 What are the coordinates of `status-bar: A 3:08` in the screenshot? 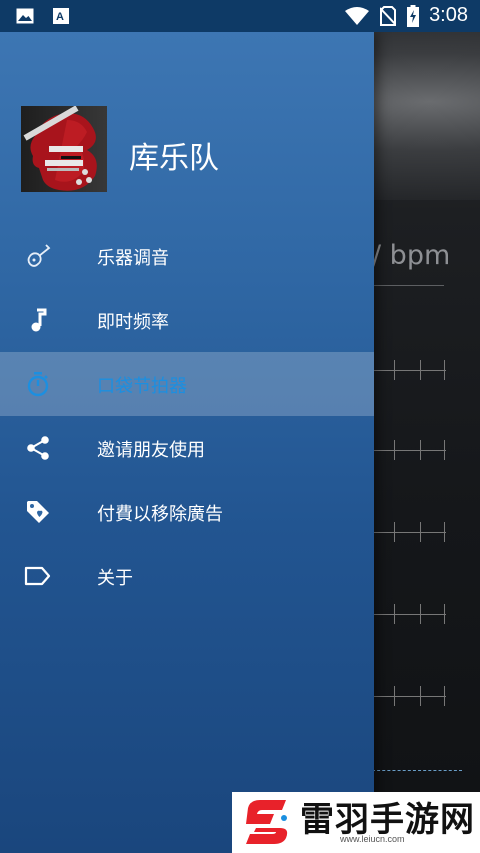 It's located at (240, 16).